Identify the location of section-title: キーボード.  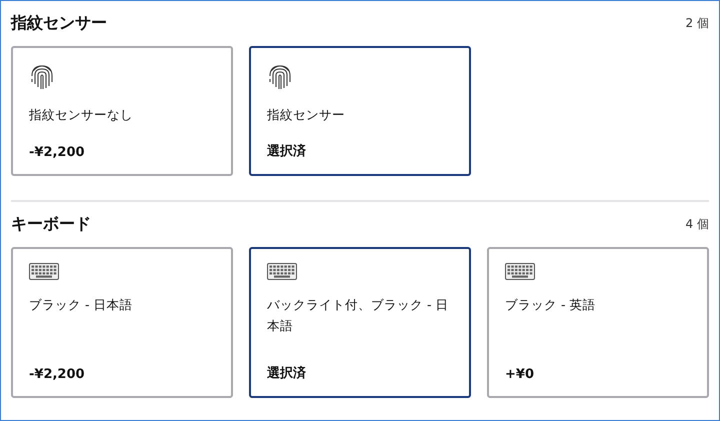
(51, 224).